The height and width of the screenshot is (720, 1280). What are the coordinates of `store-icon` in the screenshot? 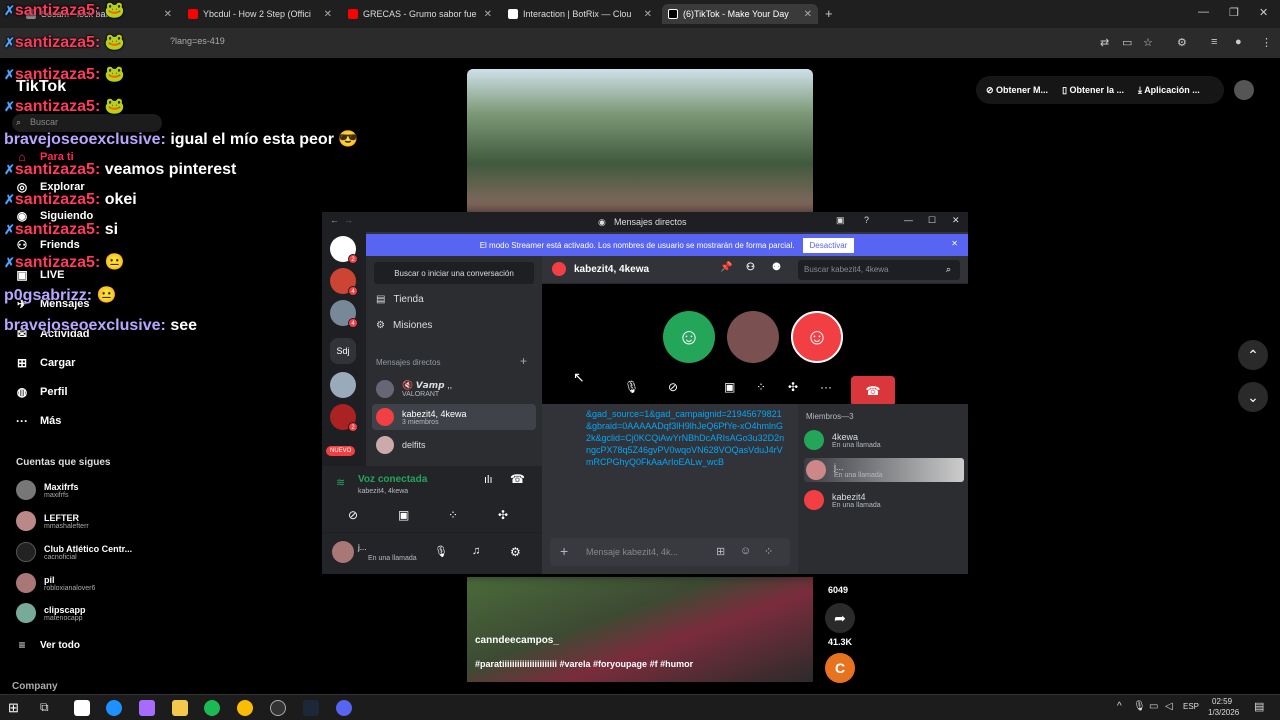 It's located at (82, 708).